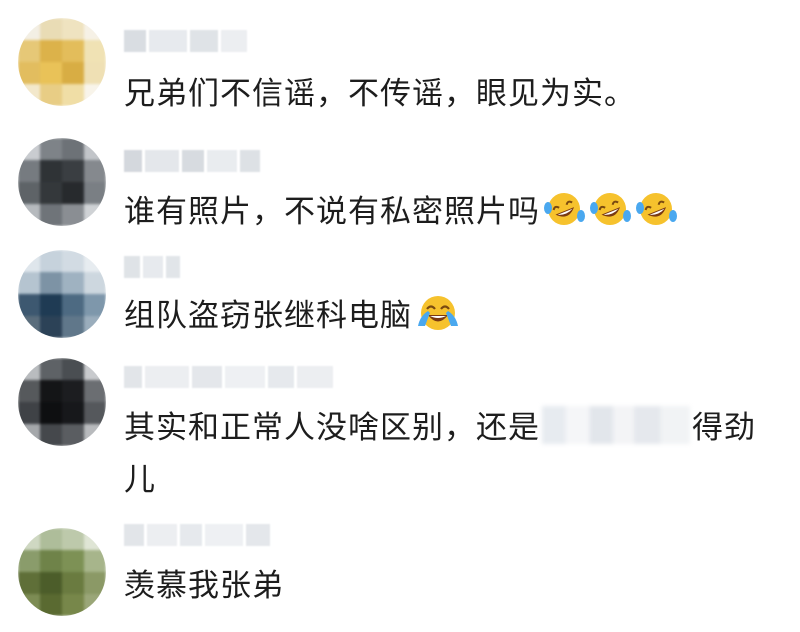  Describe the element at coordinates (450, 454) in the screenshot. I see `comment-text: 其实和正常人没啥区别，还是 得劲儿` at that location.